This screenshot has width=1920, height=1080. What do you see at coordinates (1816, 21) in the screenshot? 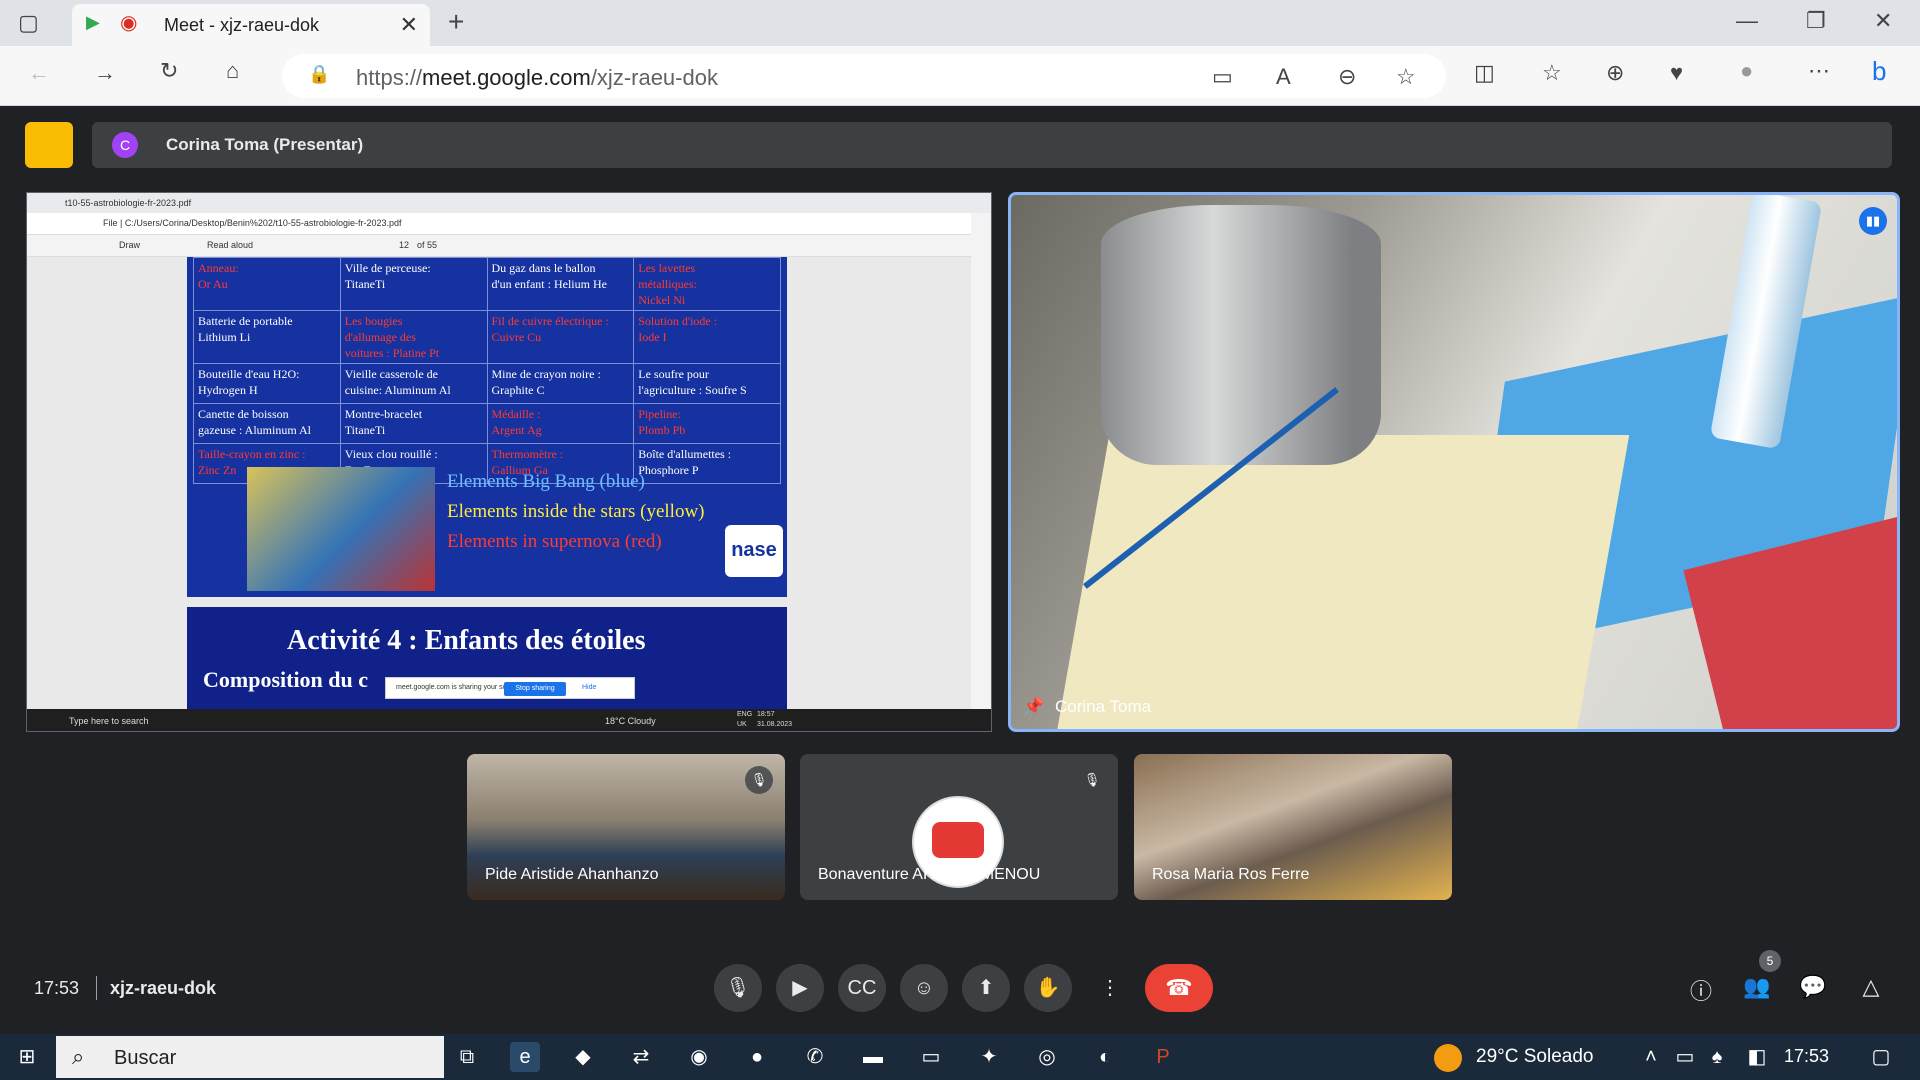
I see `restore-icon: ❐` at bounding box center [1816, 21].